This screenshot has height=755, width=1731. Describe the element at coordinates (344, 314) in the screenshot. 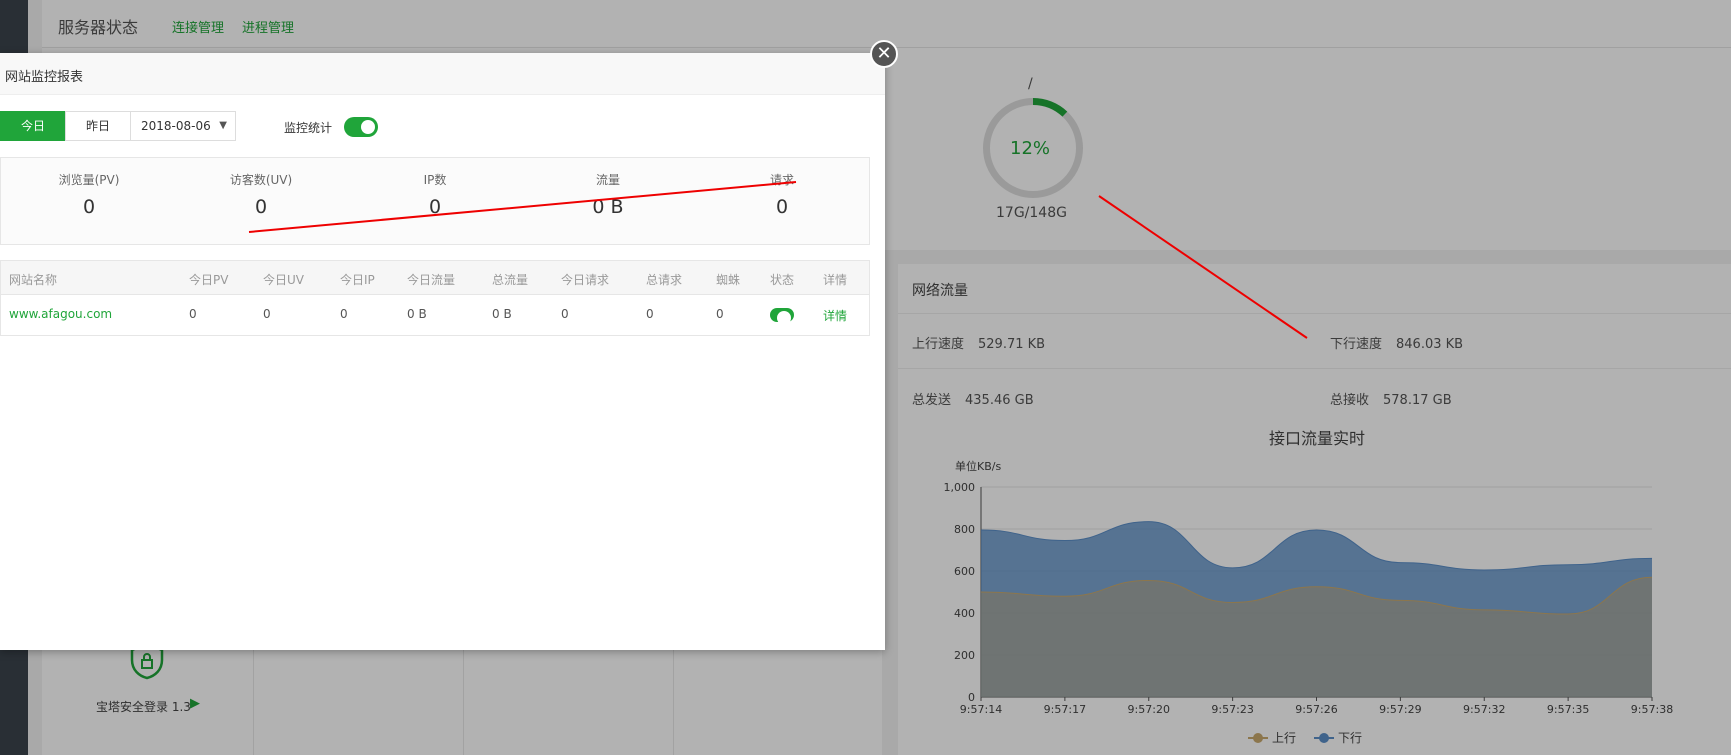

I see `cell-ip: 0` at that location.